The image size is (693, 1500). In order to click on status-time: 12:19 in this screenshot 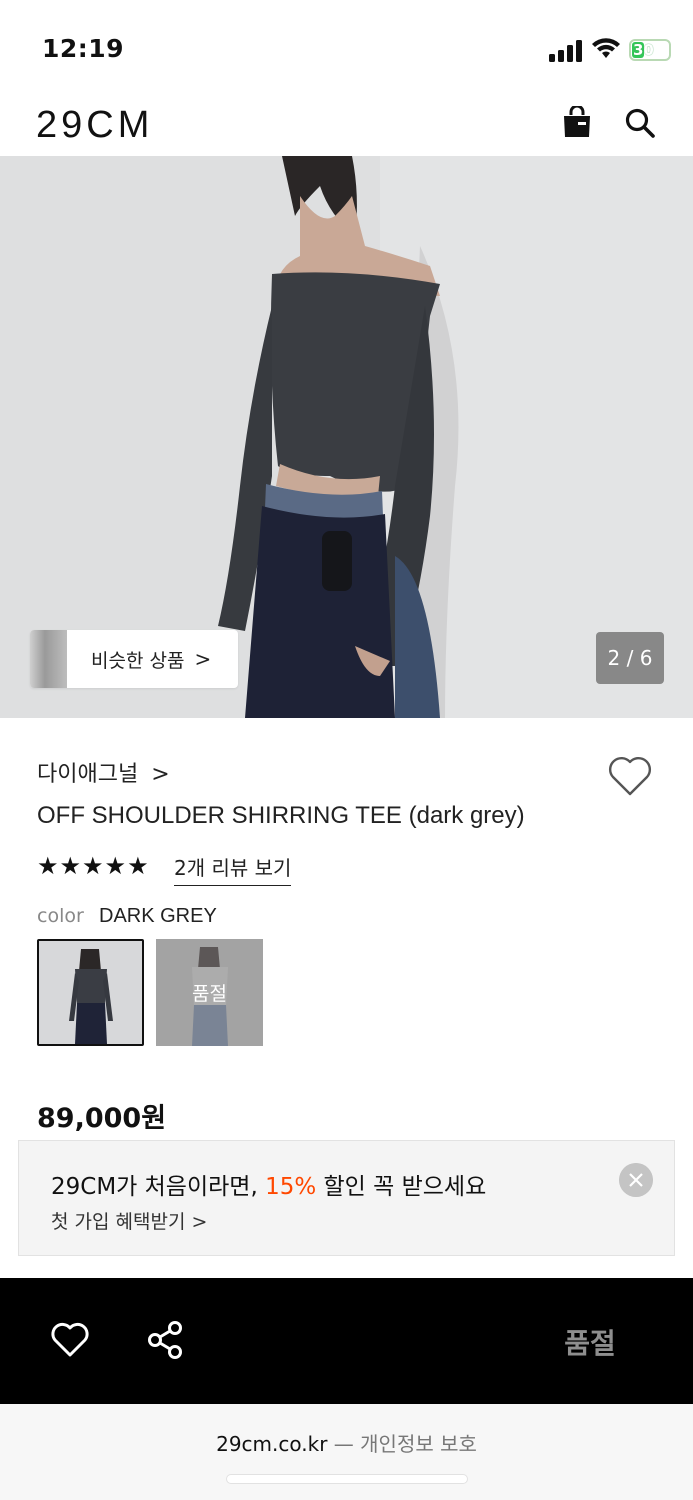, I will do `click(83, 48)`.